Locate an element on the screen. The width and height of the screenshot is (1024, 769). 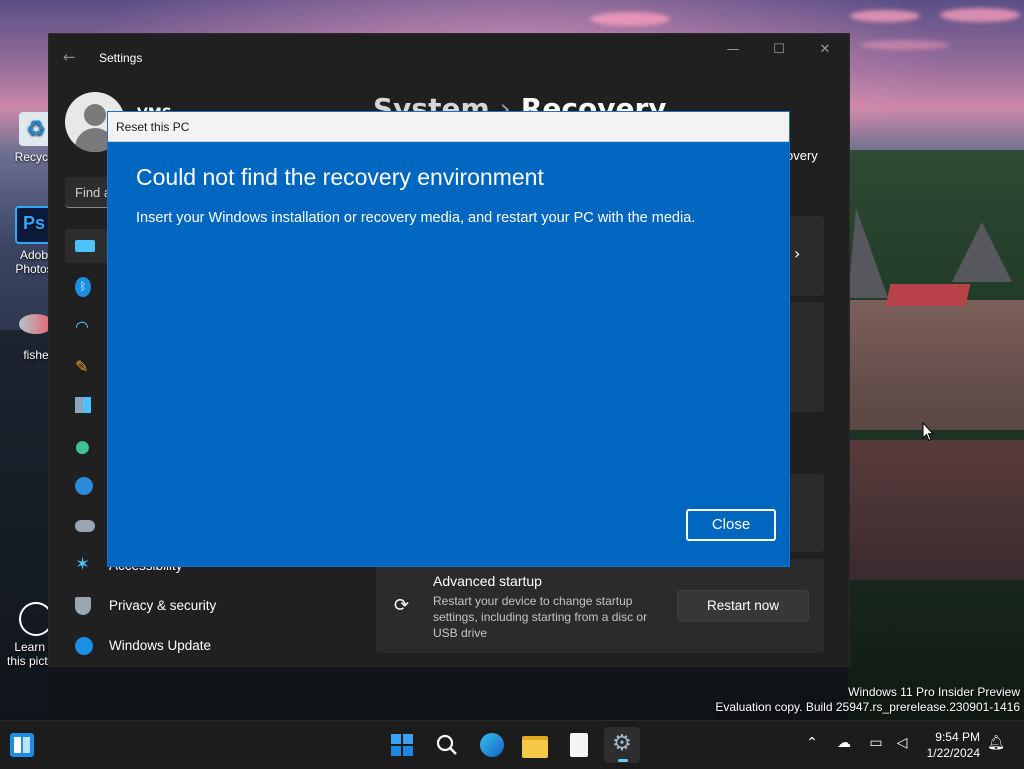
search-button is located at coordinates (447, 745).